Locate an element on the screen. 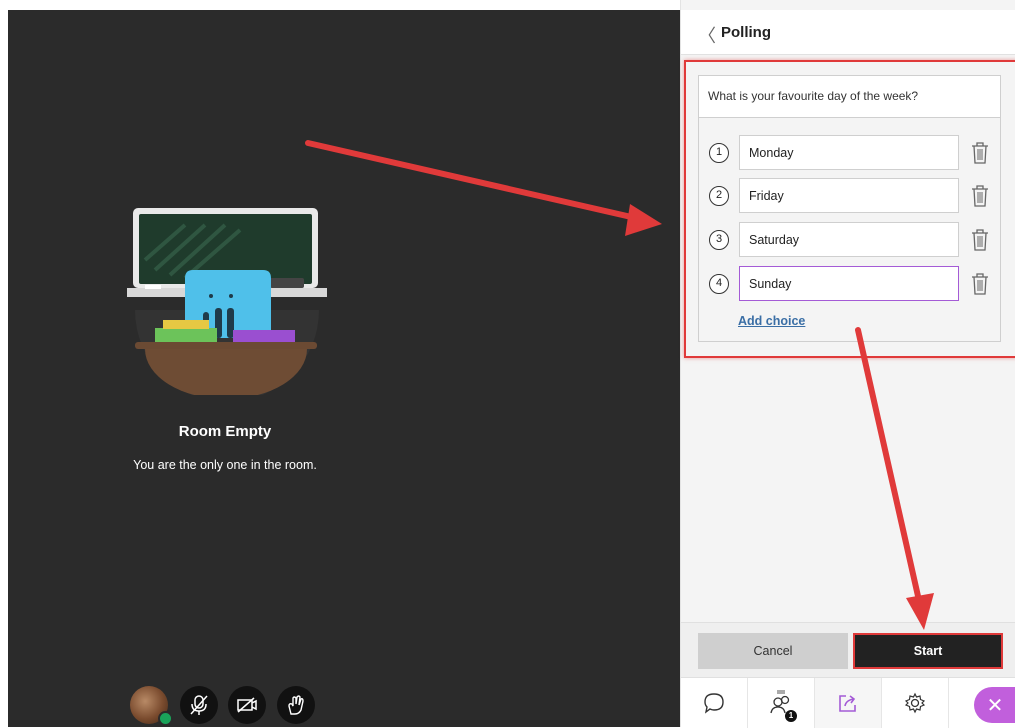 The width and height of the screenshot is (1015, 728). tab-share-content is located at coordinates (848, 703).